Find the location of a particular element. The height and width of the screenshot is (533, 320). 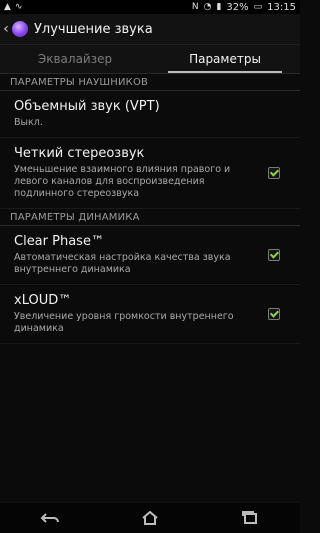

home-icon is located at coordinates (150, 518).